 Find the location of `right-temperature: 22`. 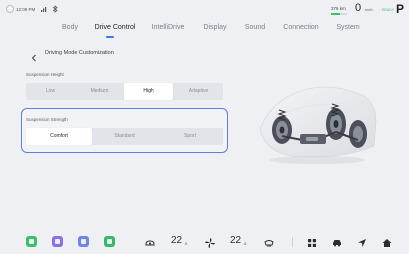

right-temperature: 22 is located at coordinates (235, 240).